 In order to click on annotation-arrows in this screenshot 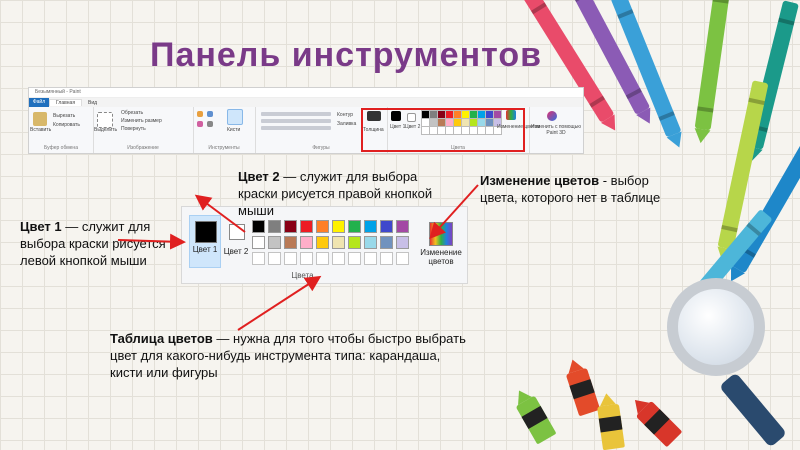, I will do `click(298, 257)`.